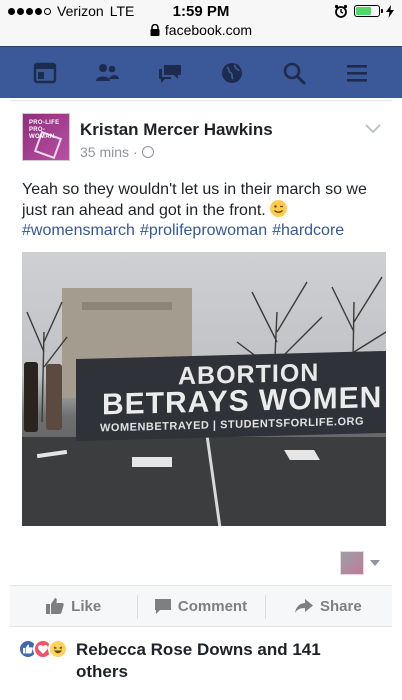 This screenshot has height=700, width=402. I want to click on search-icon, so click(295, 73).